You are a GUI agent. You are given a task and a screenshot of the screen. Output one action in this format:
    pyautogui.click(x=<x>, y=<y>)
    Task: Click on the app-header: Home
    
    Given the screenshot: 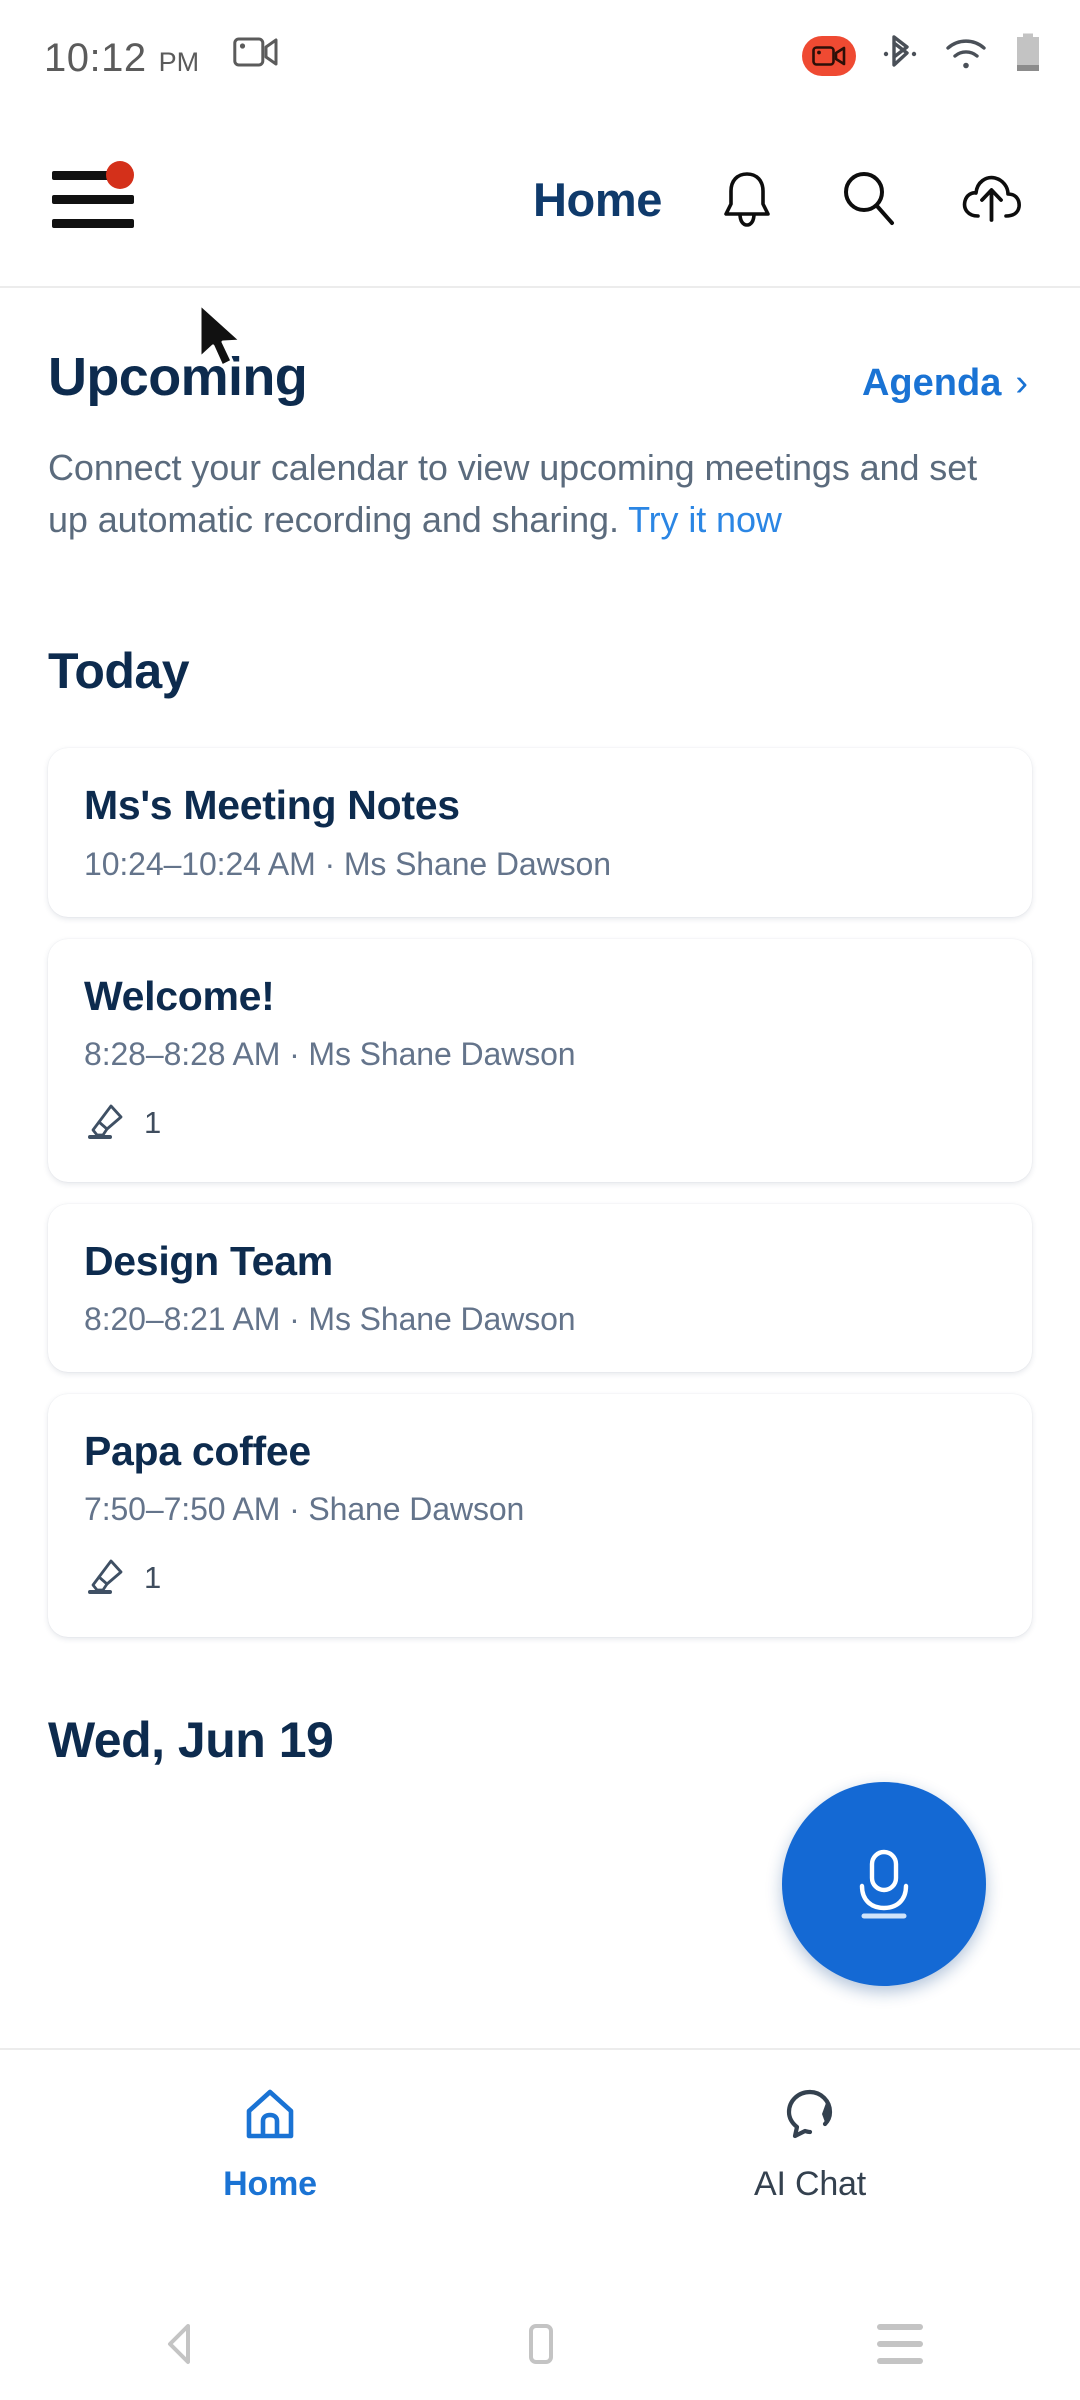 What is the action you would take?
    pyautogui.click(x=540, y=200)
    